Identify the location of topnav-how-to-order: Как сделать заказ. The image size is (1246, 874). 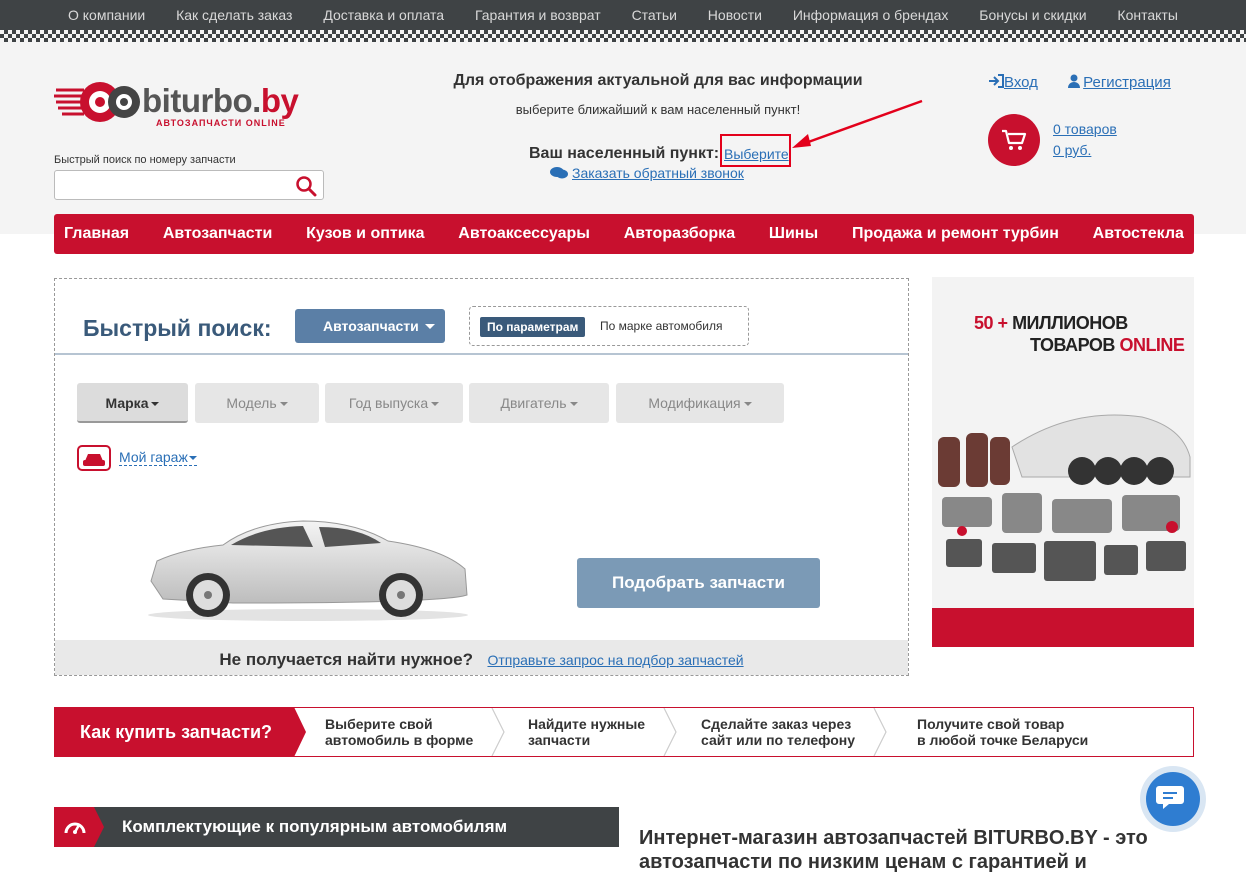
(234, 15).